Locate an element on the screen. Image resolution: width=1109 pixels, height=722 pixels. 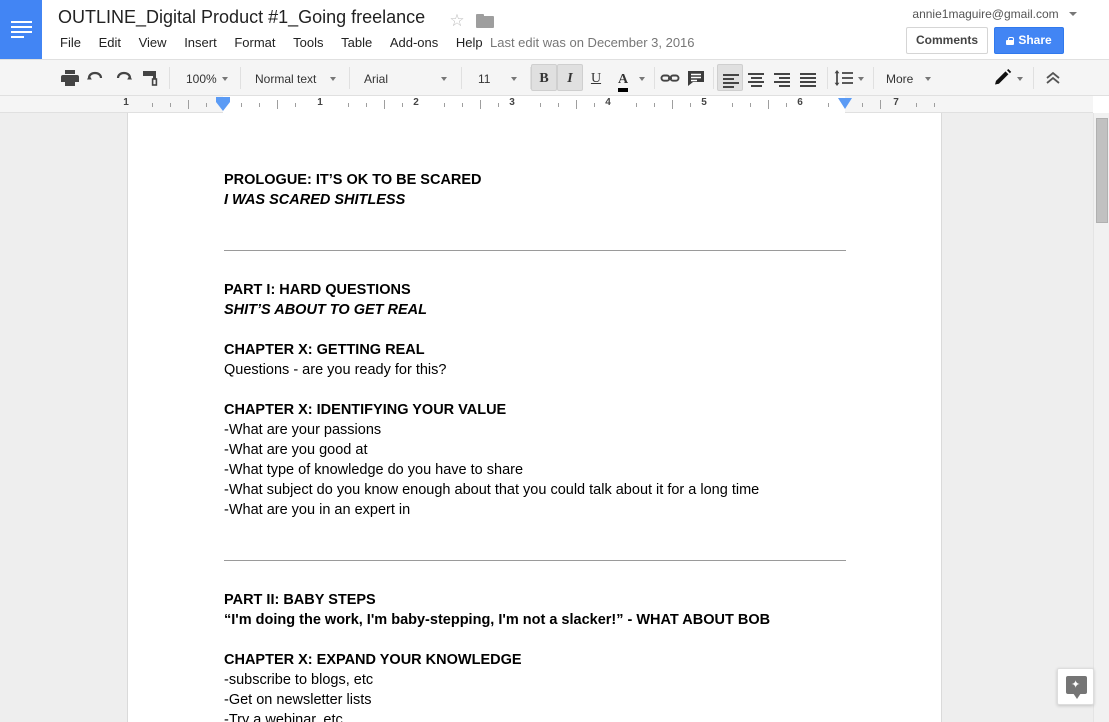
align-left-icon is located at coordinates (731, 81).